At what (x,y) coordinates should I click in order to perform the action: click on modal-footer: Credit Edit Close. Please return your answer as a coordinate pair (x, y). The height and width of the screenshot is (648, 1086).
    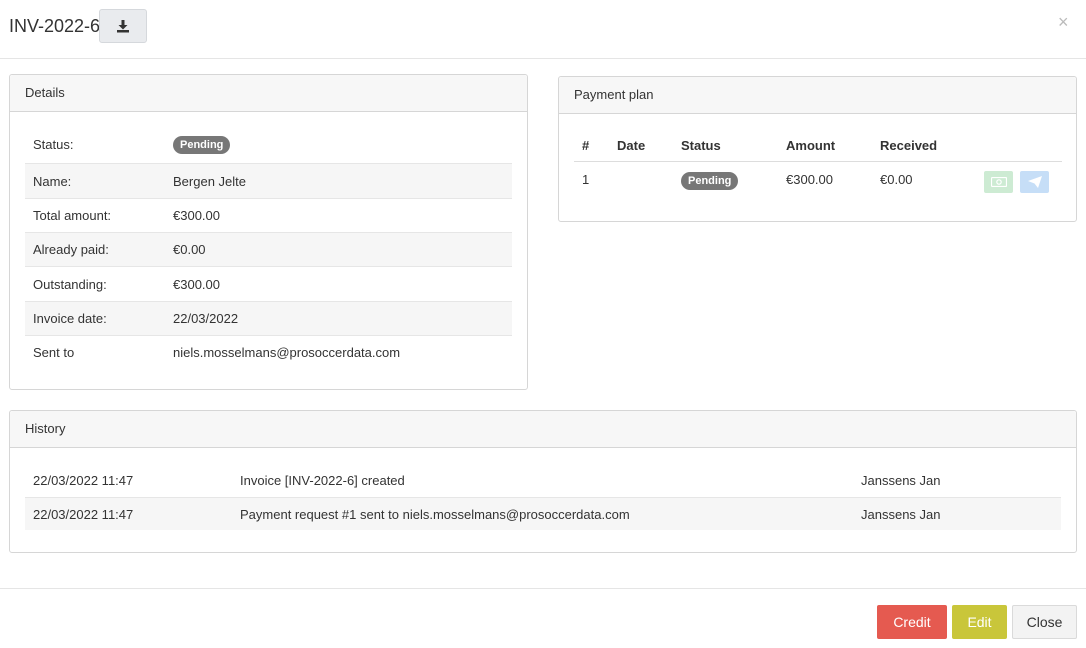
    Looking at the image, I should click on (543, 618).